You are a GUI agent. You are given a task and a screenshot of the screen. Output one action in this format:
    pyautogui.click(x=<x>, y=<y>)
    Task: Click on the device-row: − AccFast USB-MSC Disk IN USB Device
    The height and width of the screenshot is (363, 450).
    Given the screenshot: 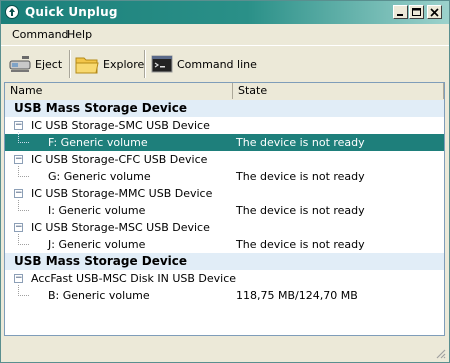 What is the action you would take?
    pyautogui.click(x=224, y=278)
    